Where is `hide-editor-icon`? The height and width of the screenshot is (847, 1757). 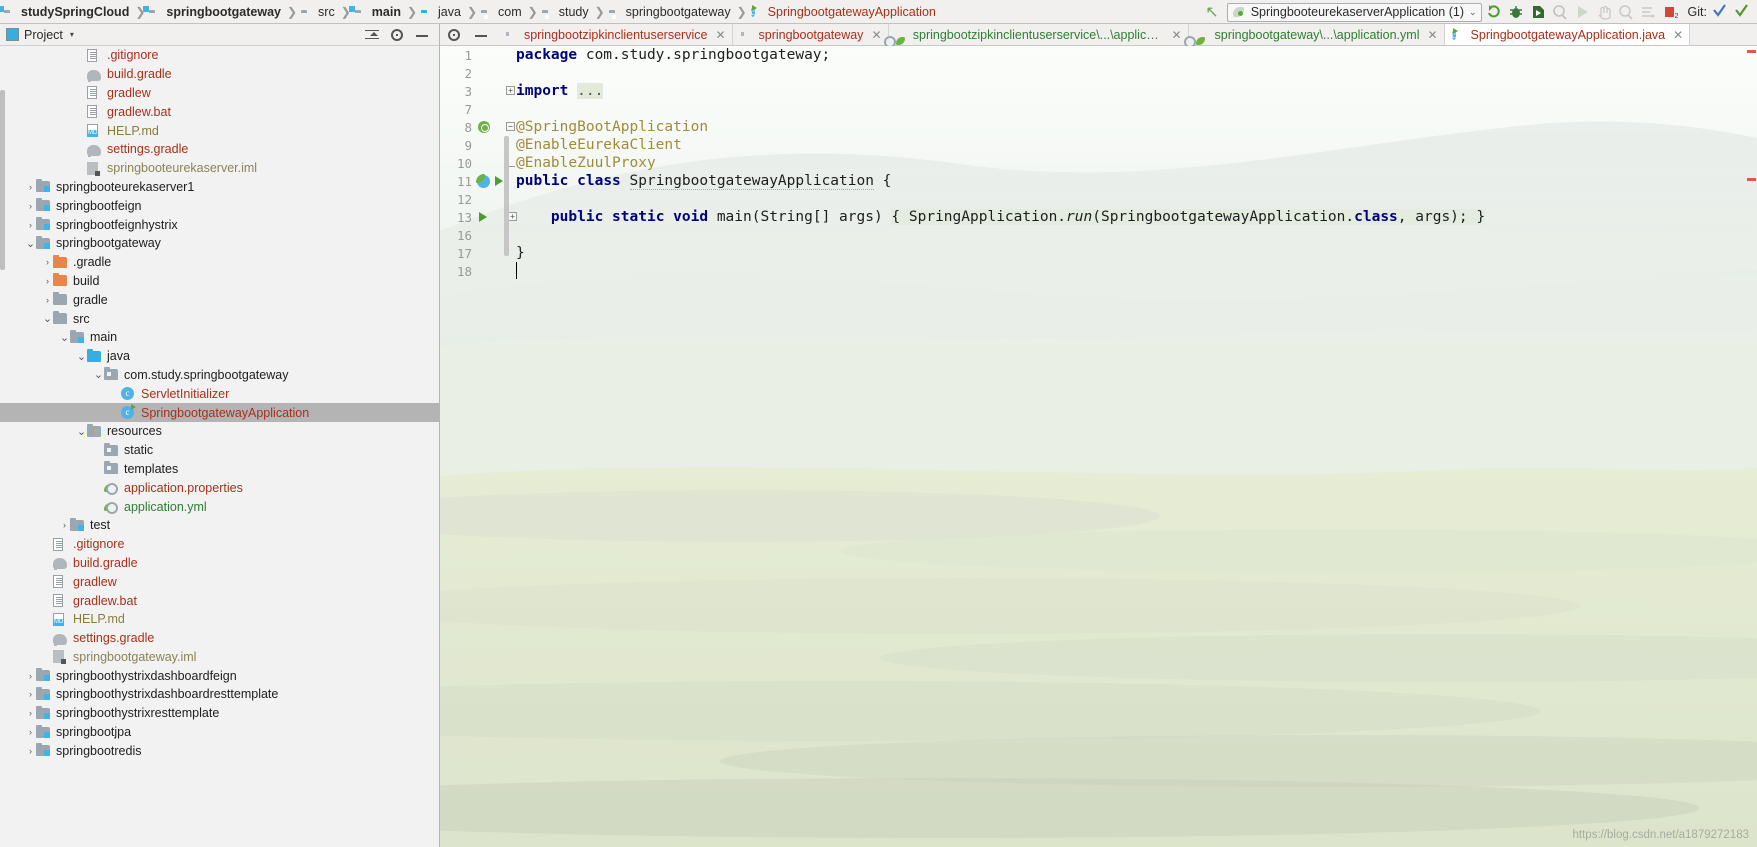
hide-editor-icon is located at coordinates (481, 35).